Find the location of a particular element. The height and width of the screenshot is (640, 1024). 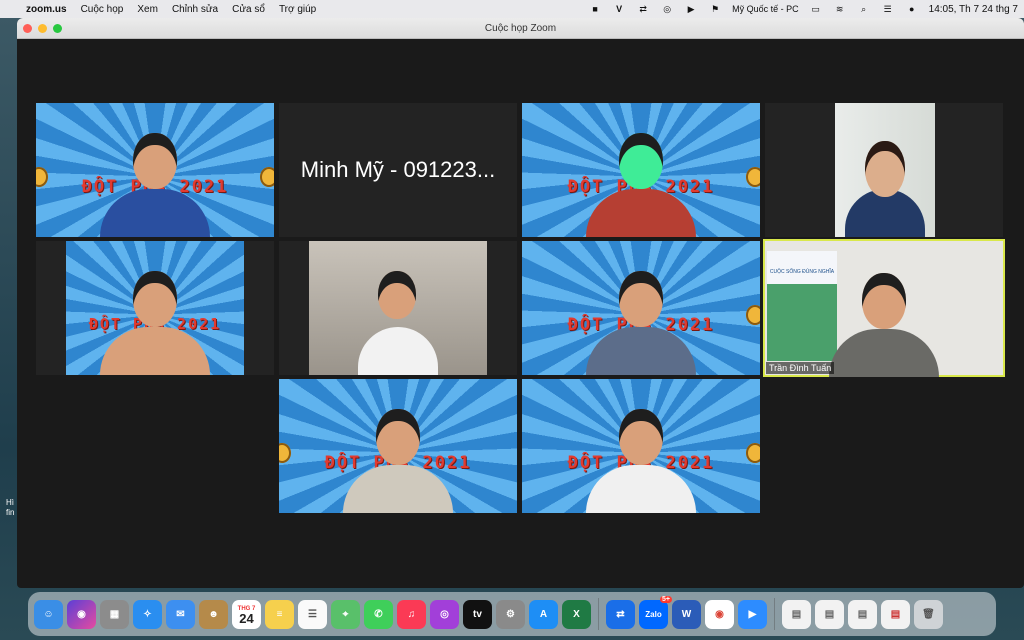

menu-item-tro-giup: Trợ giúp is located at coordinates (297, 9).